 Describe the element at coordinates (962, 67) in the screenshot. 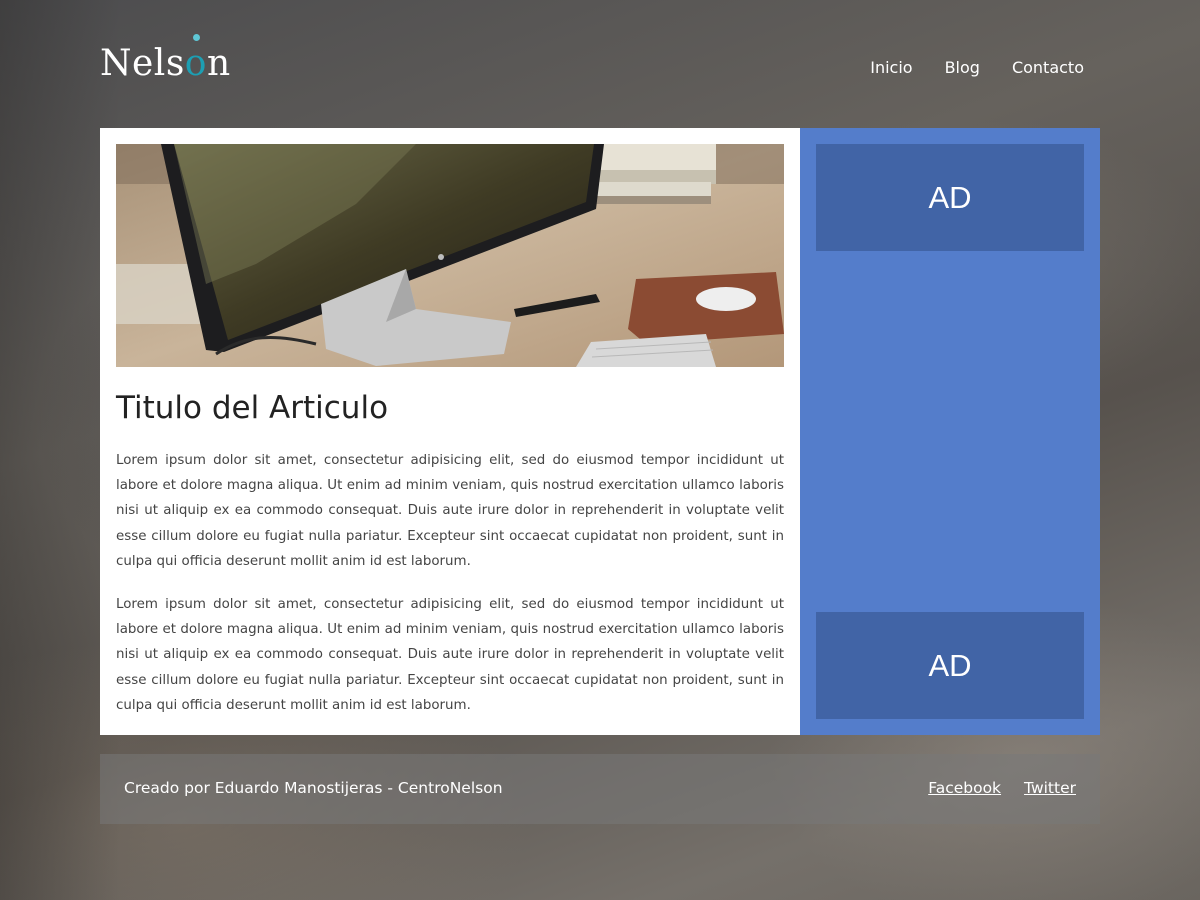

I see `nav-link-blog: Blog` at that location.